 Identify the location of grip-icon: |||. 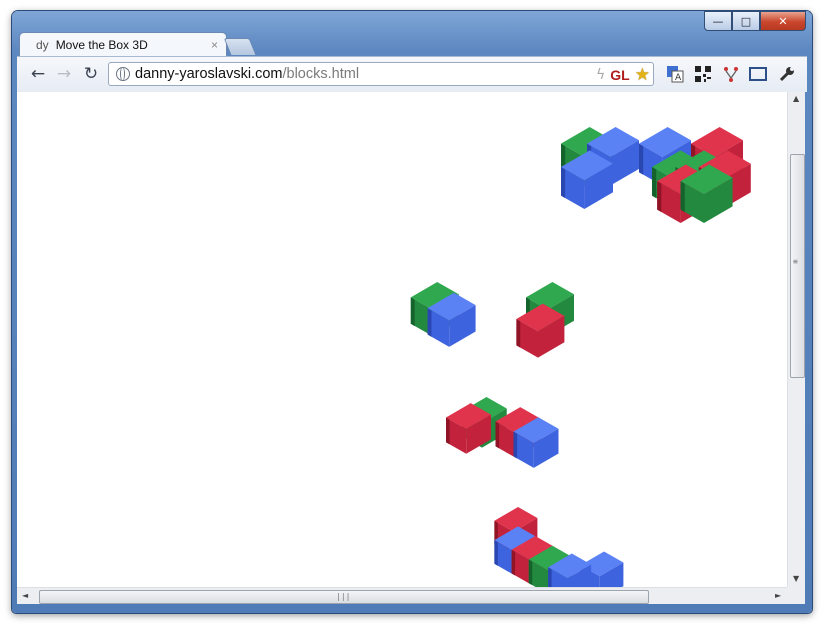
(343, 596).